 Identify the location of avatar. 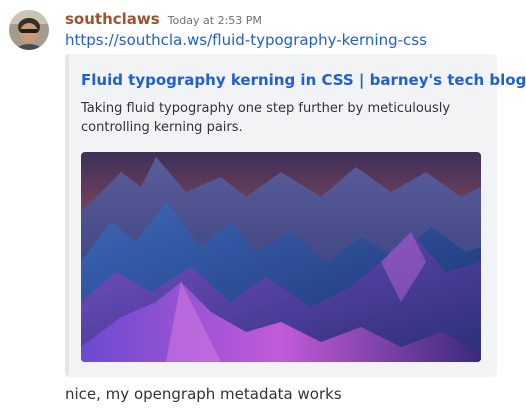
(29, 30).